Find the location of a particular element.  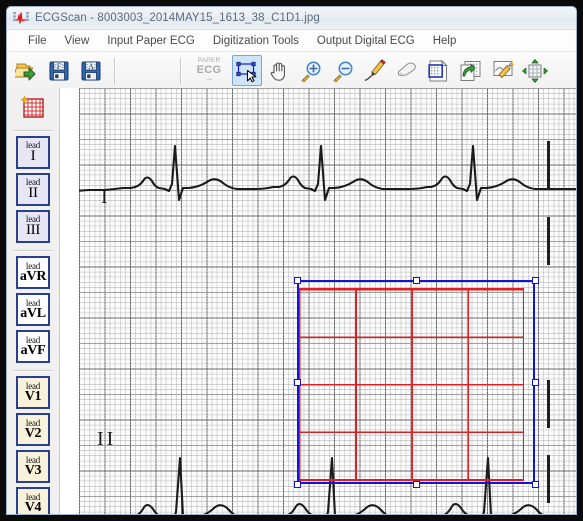

magnifier-plus-icon is located at coordinates (311, 71).